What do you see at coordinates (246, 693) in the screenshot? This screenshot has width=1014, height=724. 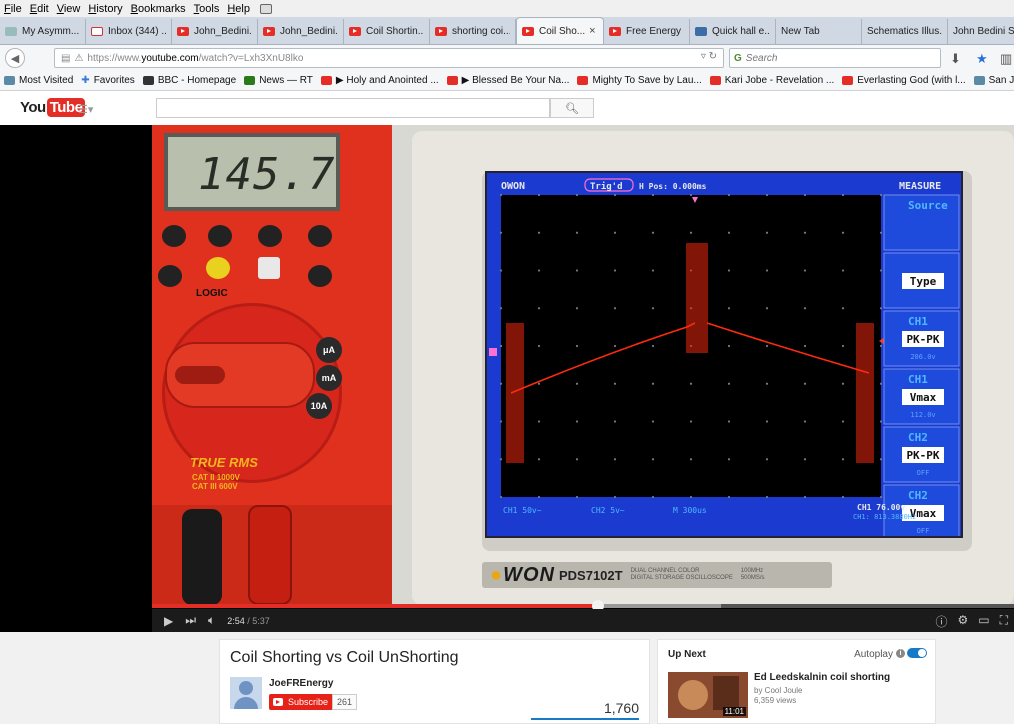 I see `channel-avatar` at bounding box center [246, 693].